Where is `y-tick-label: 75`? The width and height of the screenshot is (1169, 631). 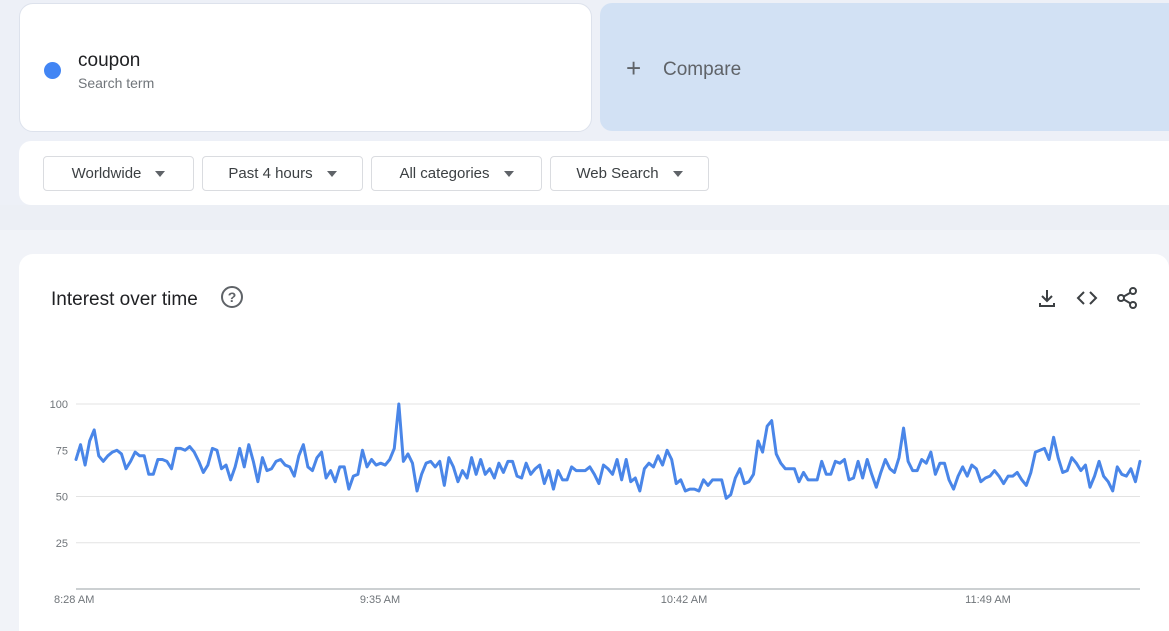
y-tick-label: 75 is located at coordinates (62, 451).